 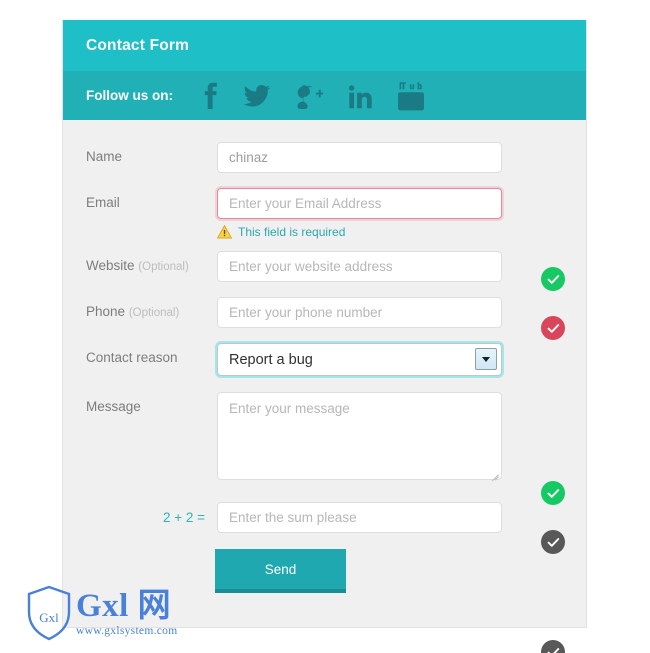 What do you see at coordinates (257, 95) in the screenshot?
I see `twitter-icon` at bounding box center [257, 95].